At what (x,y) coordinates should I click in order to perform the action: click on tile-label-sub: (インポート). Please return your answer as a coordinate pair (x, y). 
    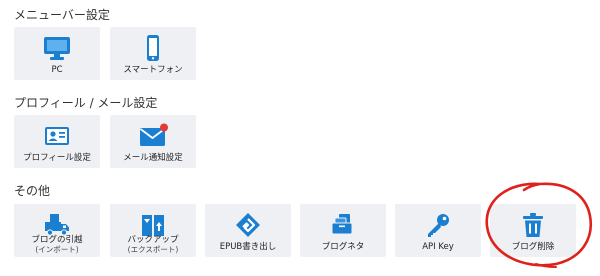
    Looking at the image, I should click on (57, 249).